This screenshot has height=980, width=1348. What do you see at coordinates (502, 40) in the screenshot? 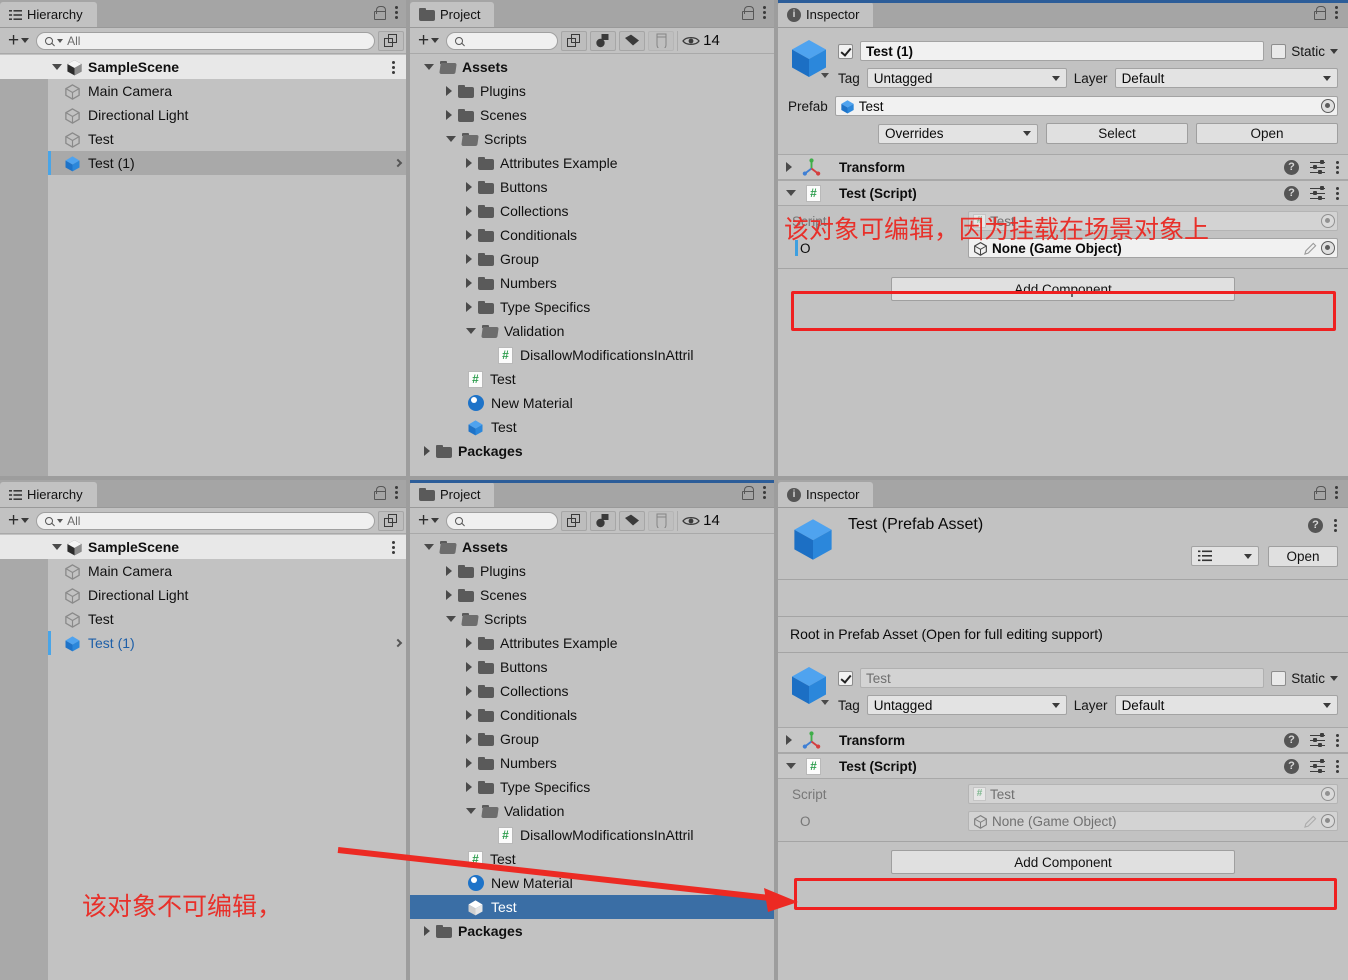
I see `project-search-input` at bounding box center [502, 40].